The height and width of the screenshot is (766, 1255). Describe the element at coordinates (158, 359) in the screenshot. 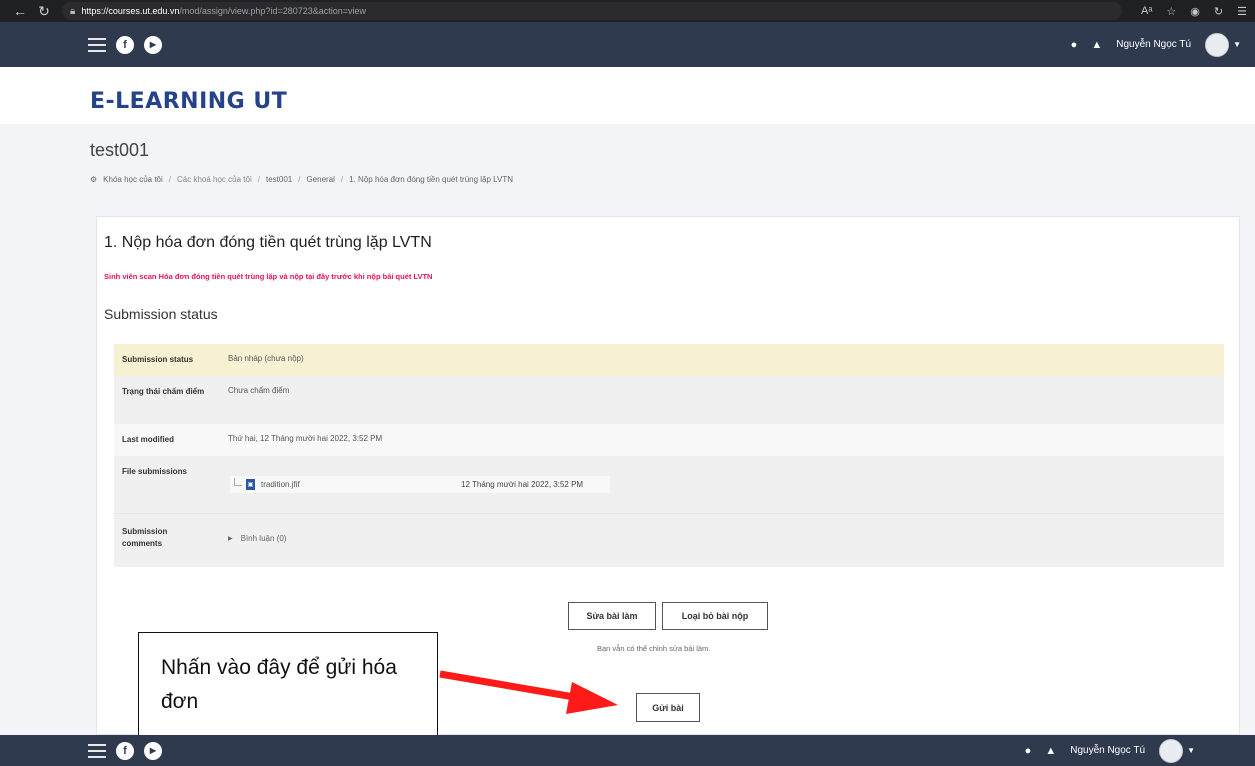

I see `row-label: Submission status` at that location.